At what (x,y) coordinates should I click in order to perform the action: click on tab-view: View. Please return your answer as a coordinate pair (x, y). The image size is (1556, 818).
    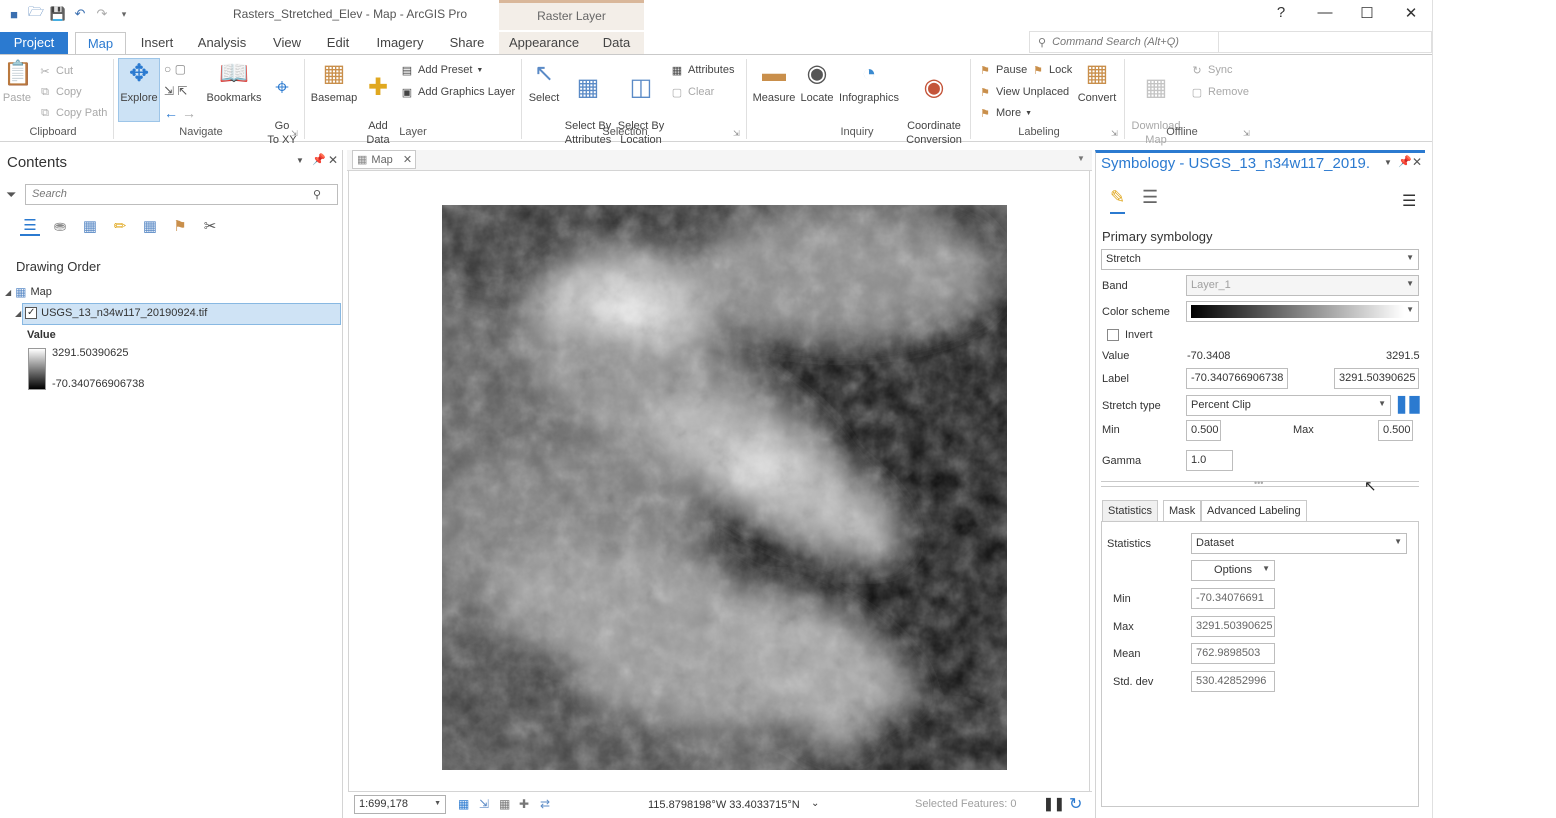
    Looking at the image, I should click on (287, 43).